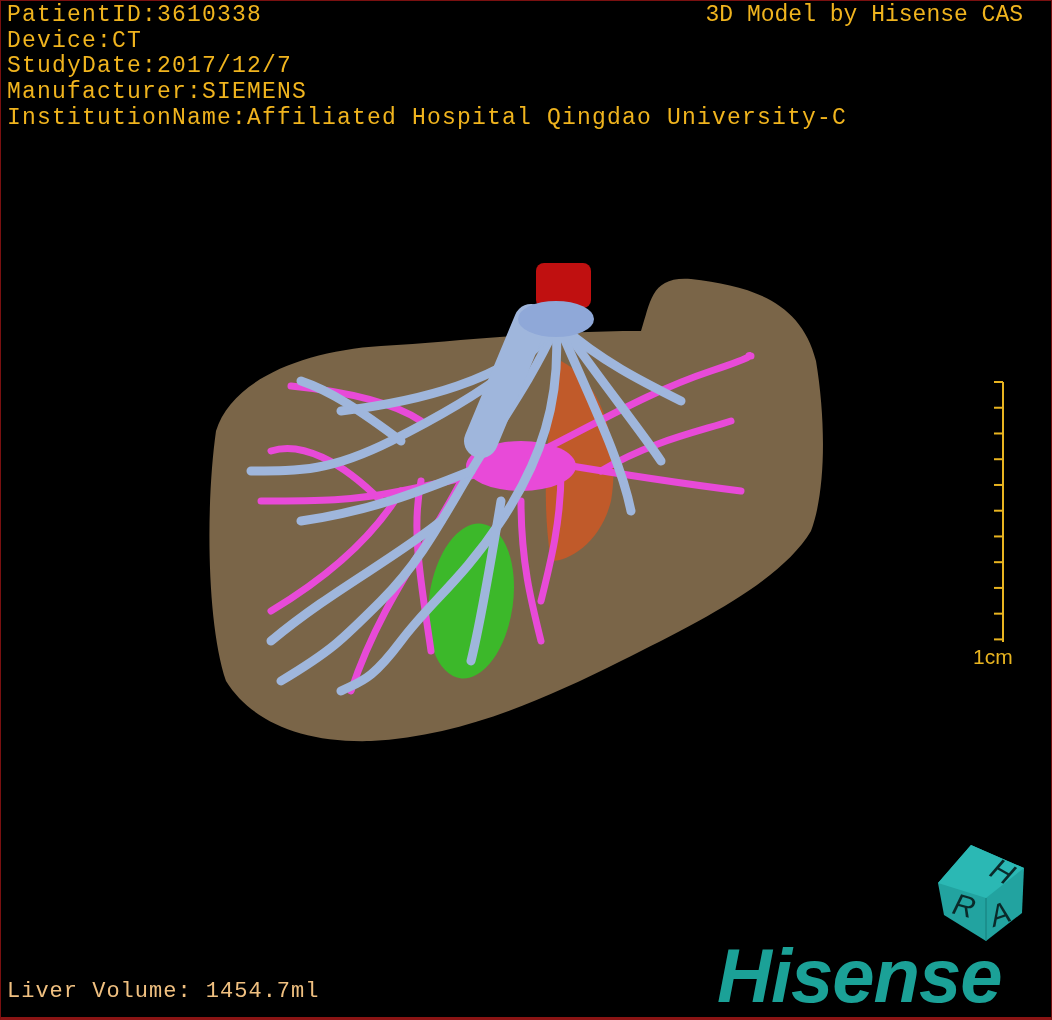 The image size is (1052, 1020). What do you see at coordinates (150, 67) in the screenshot?
I see `study-info-text: StudyDate:2017/12/7` at bounding box center [150, 67].